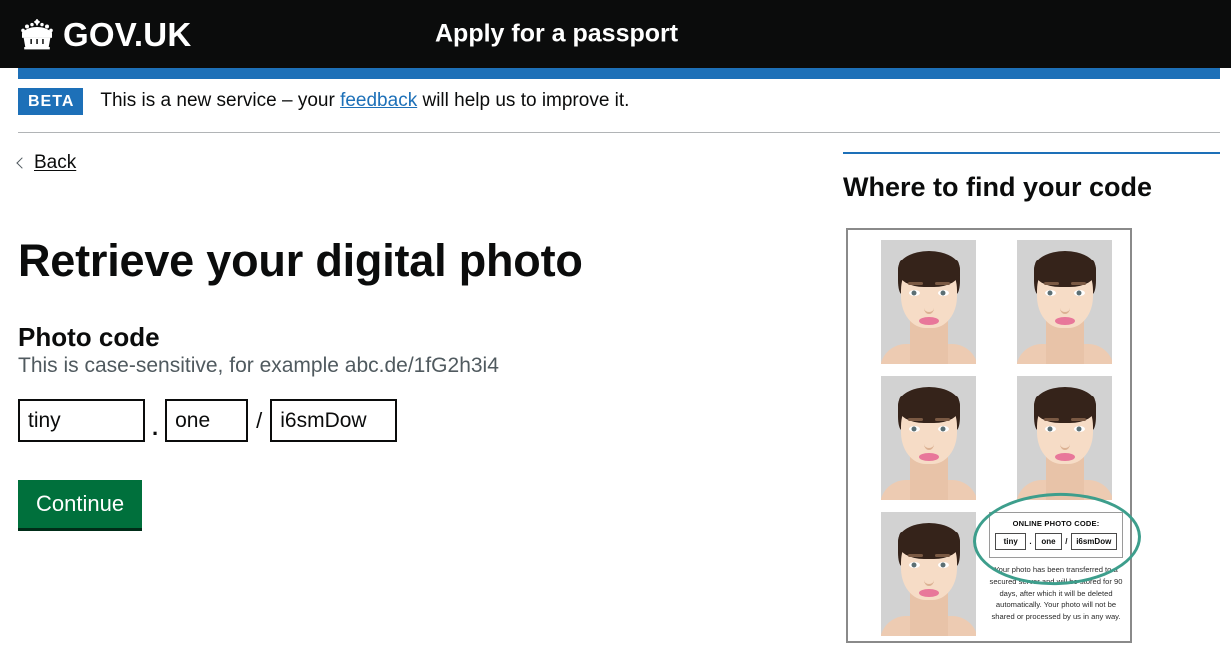 The height and width of the screenshot is (659, 1231). I want to click on photo-code-input-group: . /, so click(368, 421).